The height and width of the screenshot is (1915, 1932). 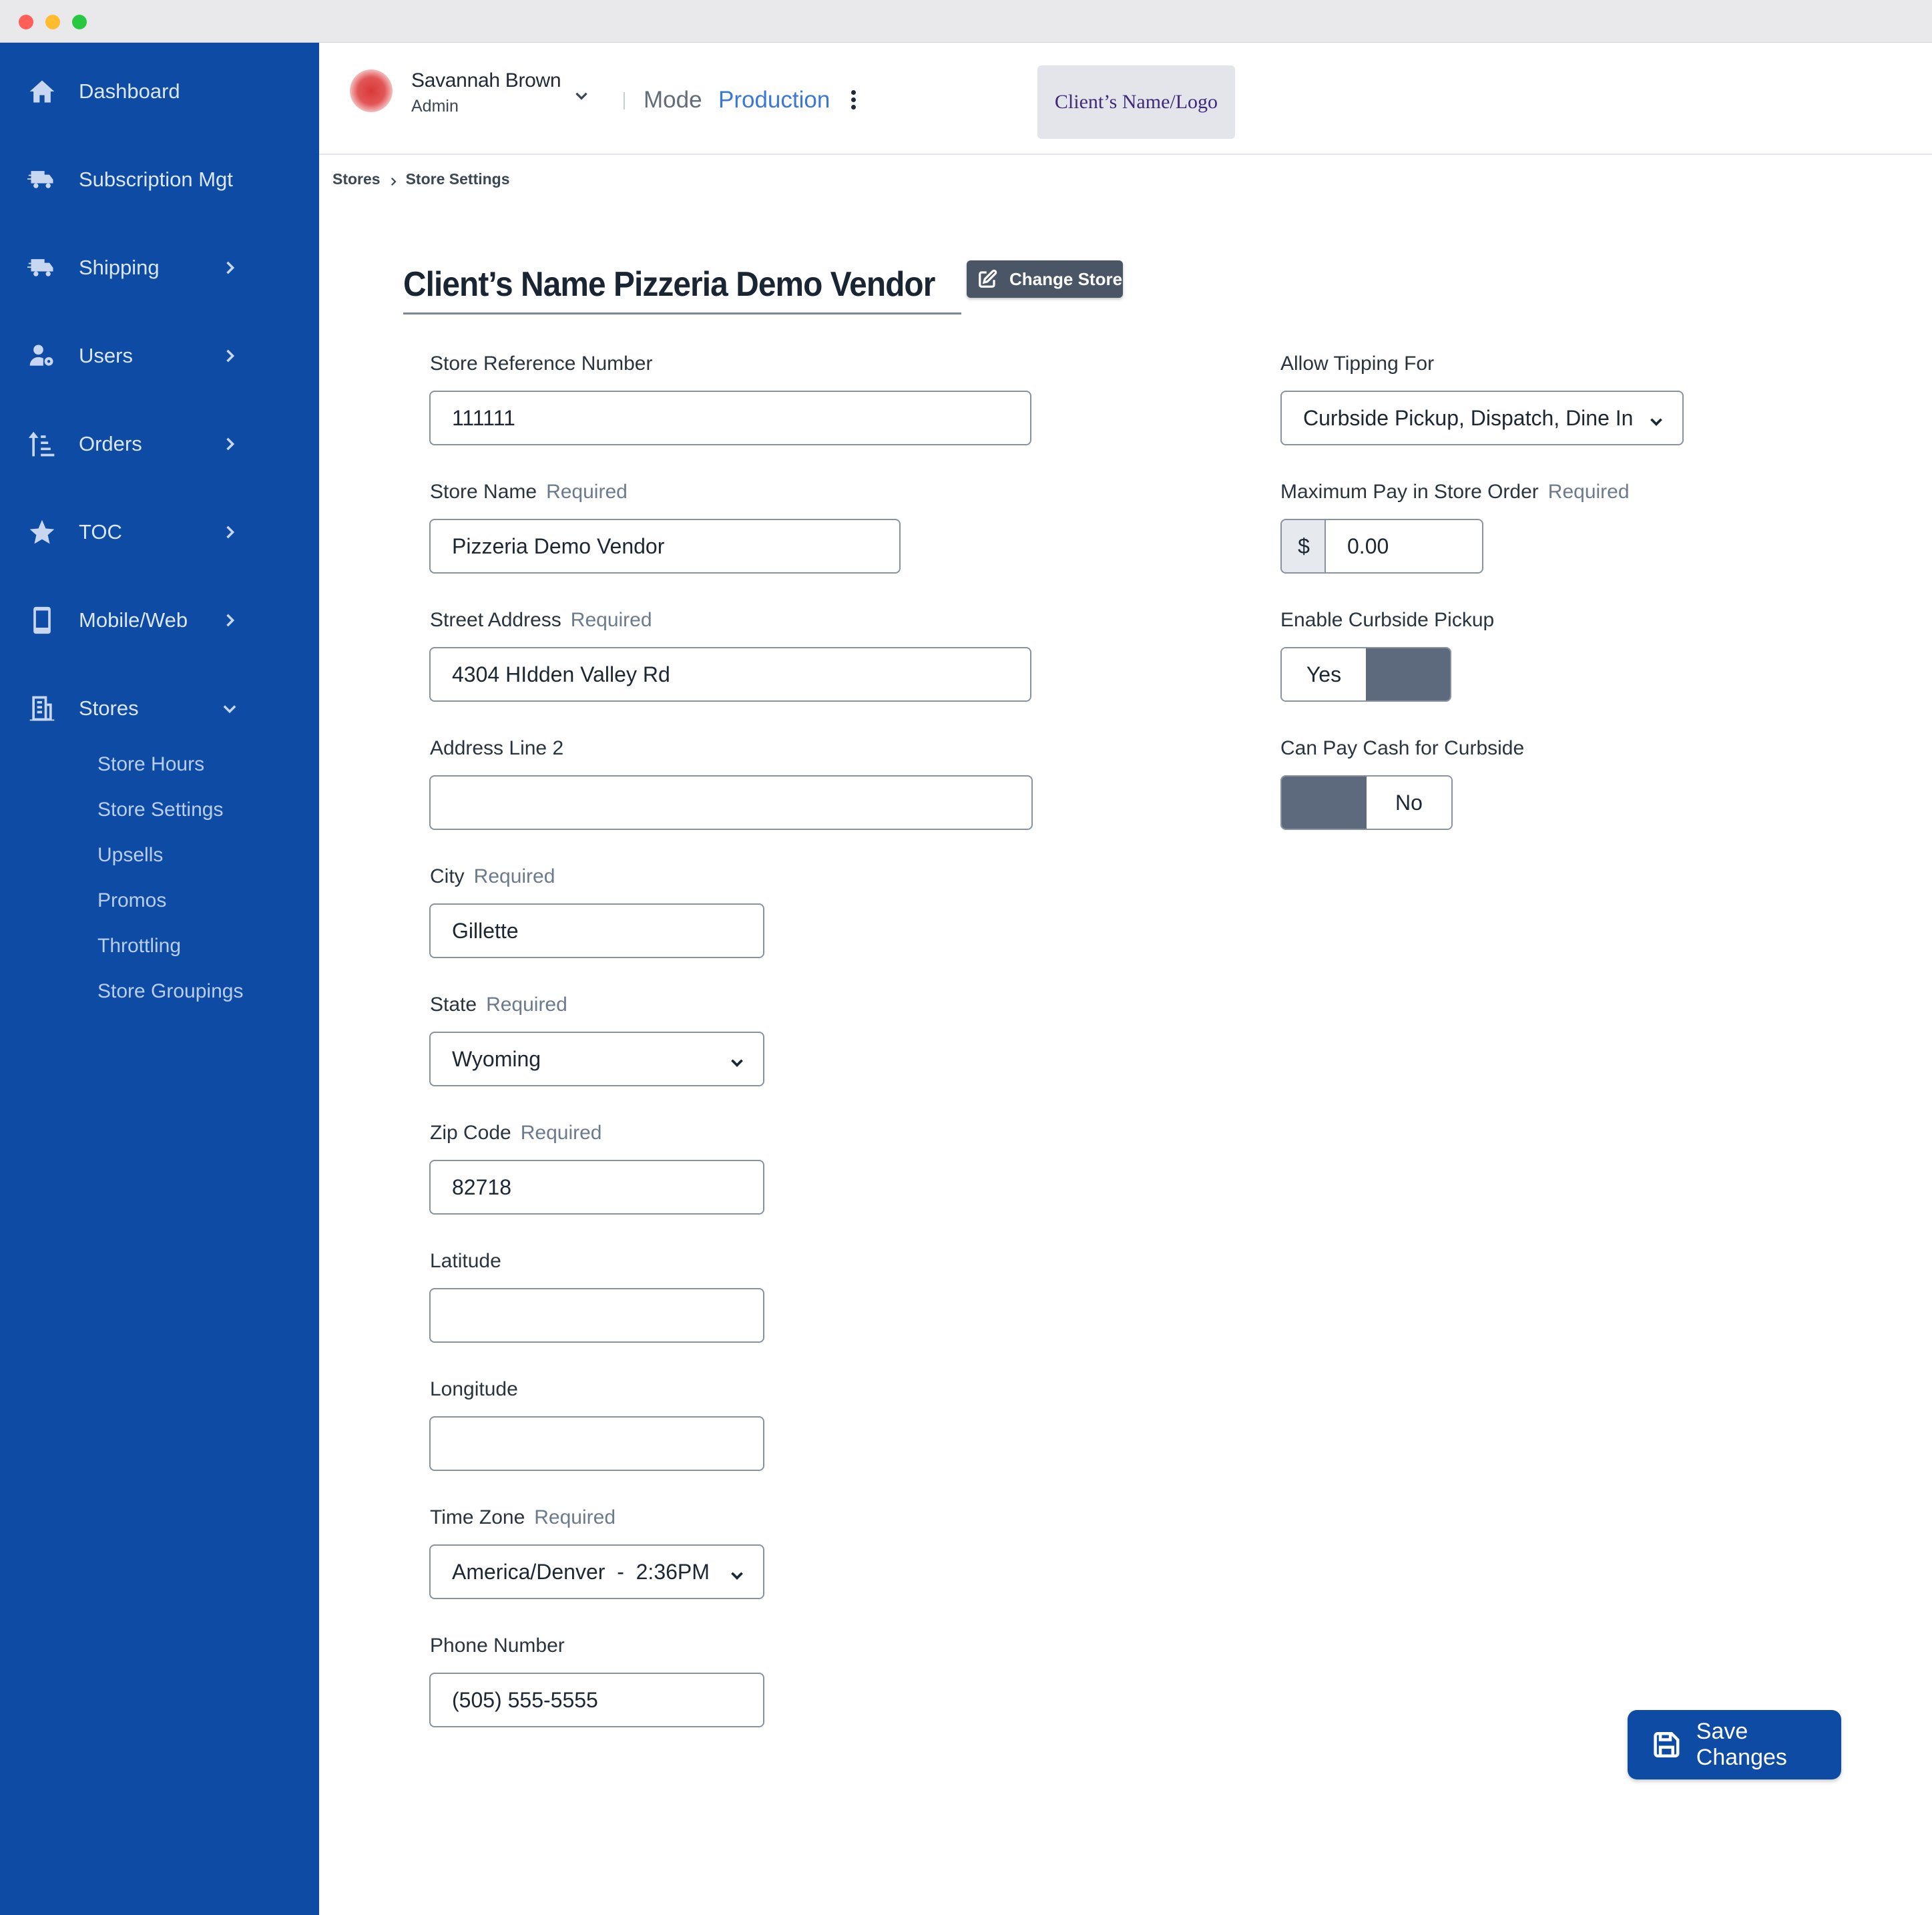 I want to click on sidebar-item-label: Orders, so click(x=110, y=443).